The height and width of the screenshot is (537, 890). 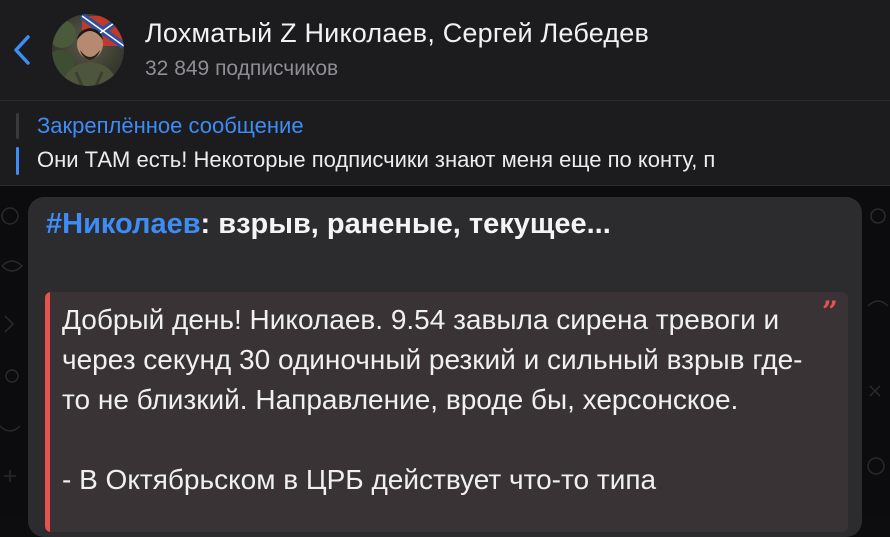 What do you see at coordinates (17, 144) in the screenshot?
I see `pinned-indicator` at bounding box center [17, 144].